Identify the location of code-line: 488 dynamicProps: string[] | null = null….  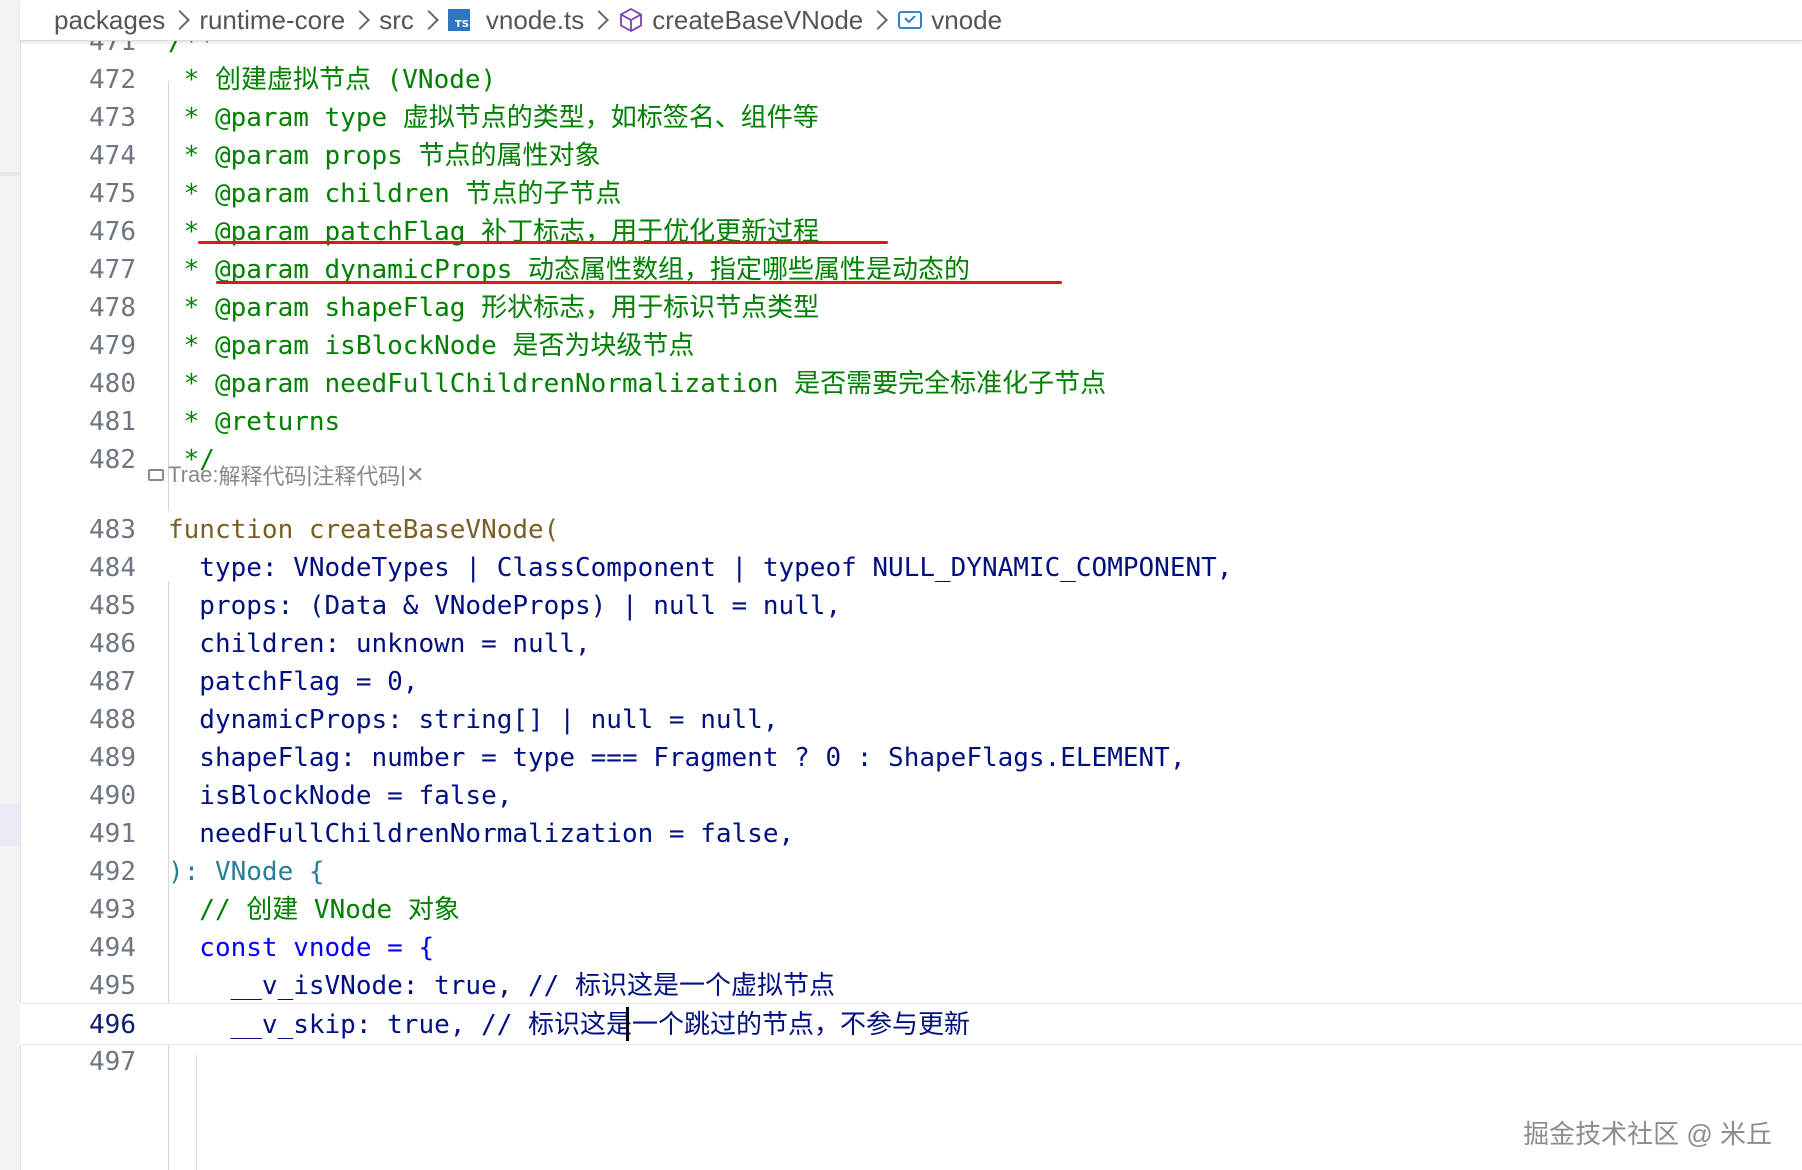
(911, 720).